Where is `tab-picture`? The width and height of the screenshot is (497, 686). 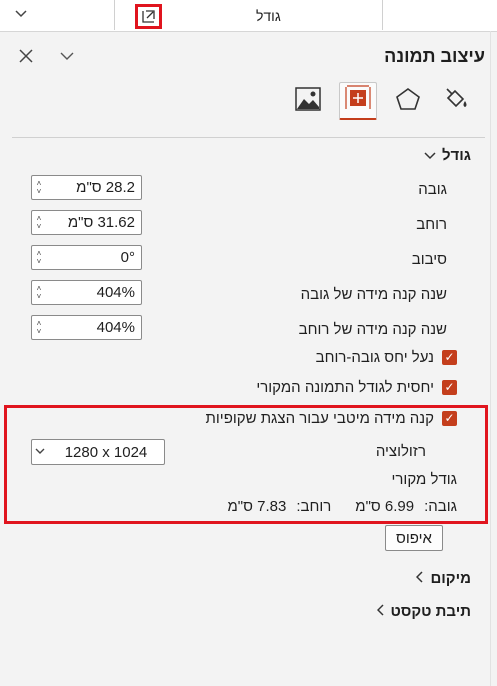
tab-picture is located at coordinates (308, 101).